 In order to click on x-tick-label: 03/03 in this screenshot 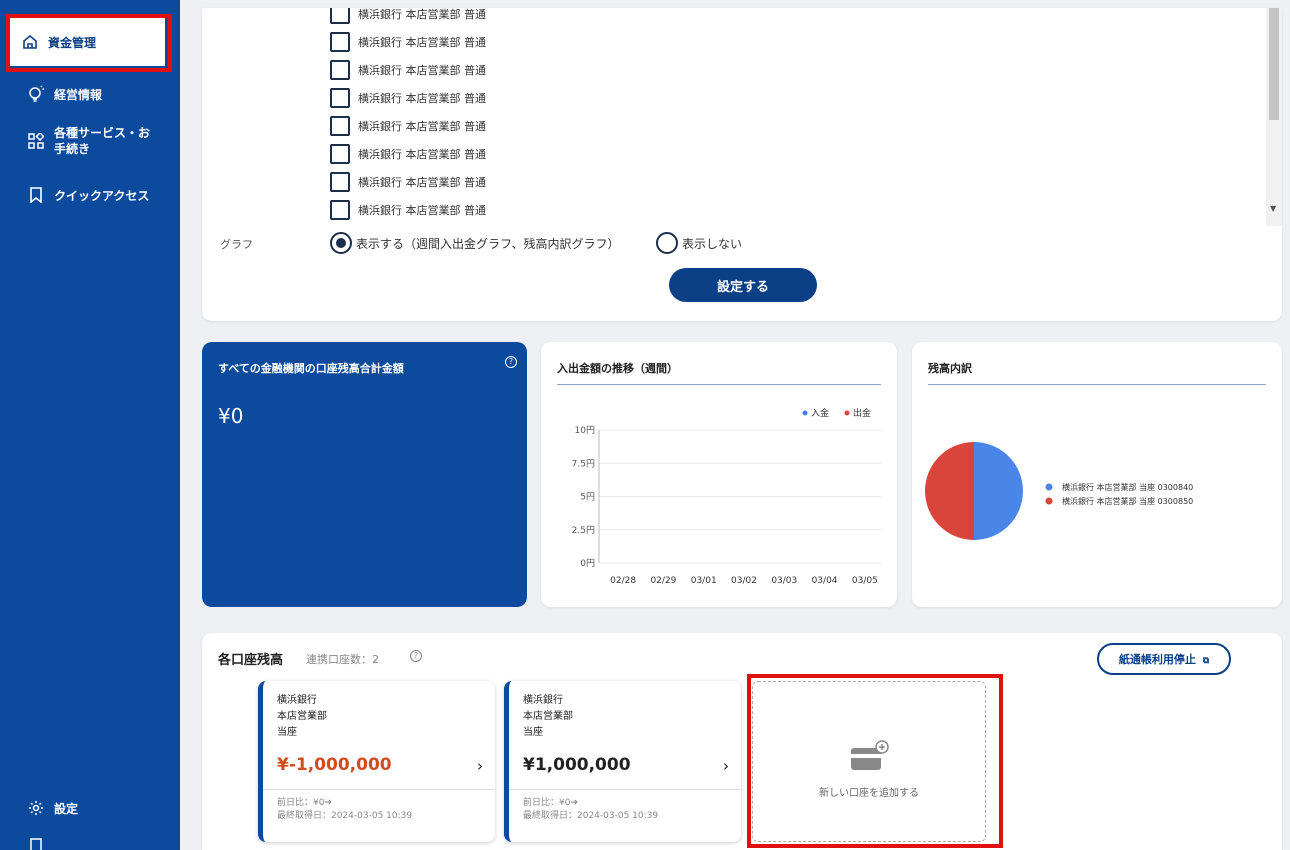, I will do `click(784, 581)`.